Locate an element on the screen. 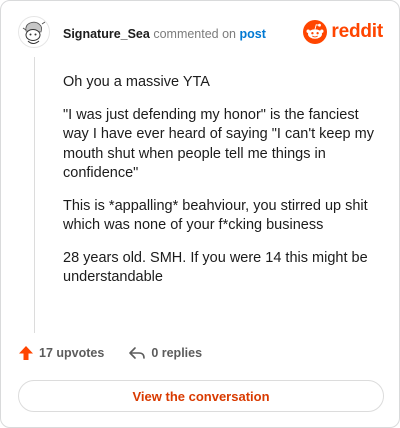  username-link: Signature_Sea is located at coordinates (106, 34).